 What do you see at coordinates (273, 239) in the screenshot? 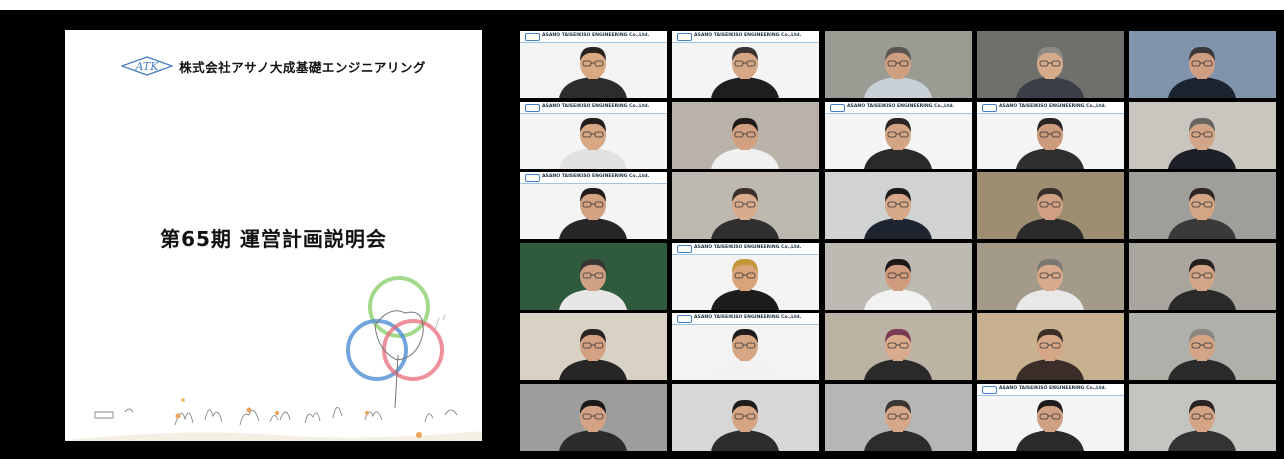
I see `slide-title: 第65期 運営計画説明会` at bounding box center [273, 239].